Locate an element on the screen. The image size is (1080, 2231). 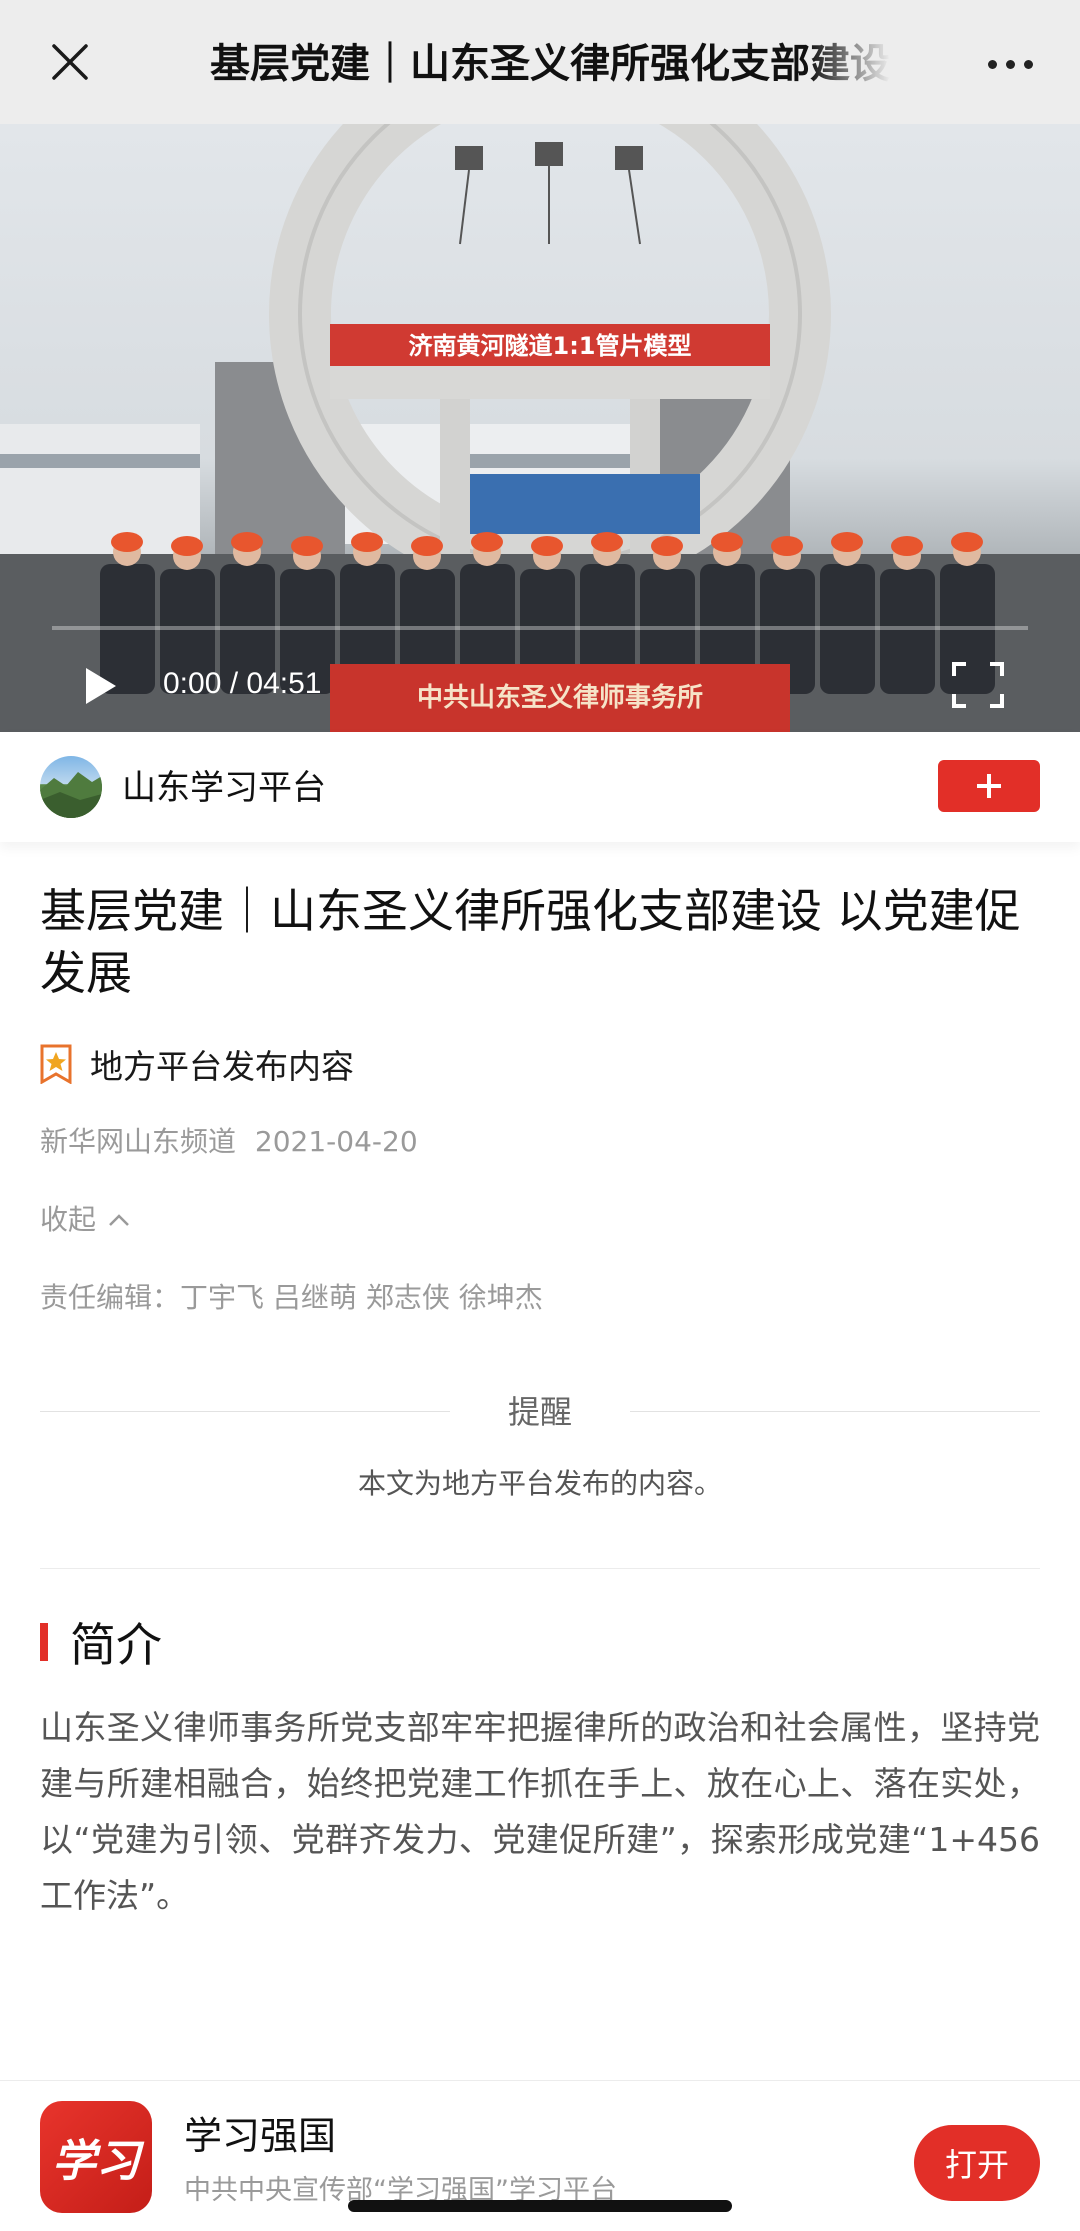
channel-row: 山东学习平台 is located at coordinates (540, 787).